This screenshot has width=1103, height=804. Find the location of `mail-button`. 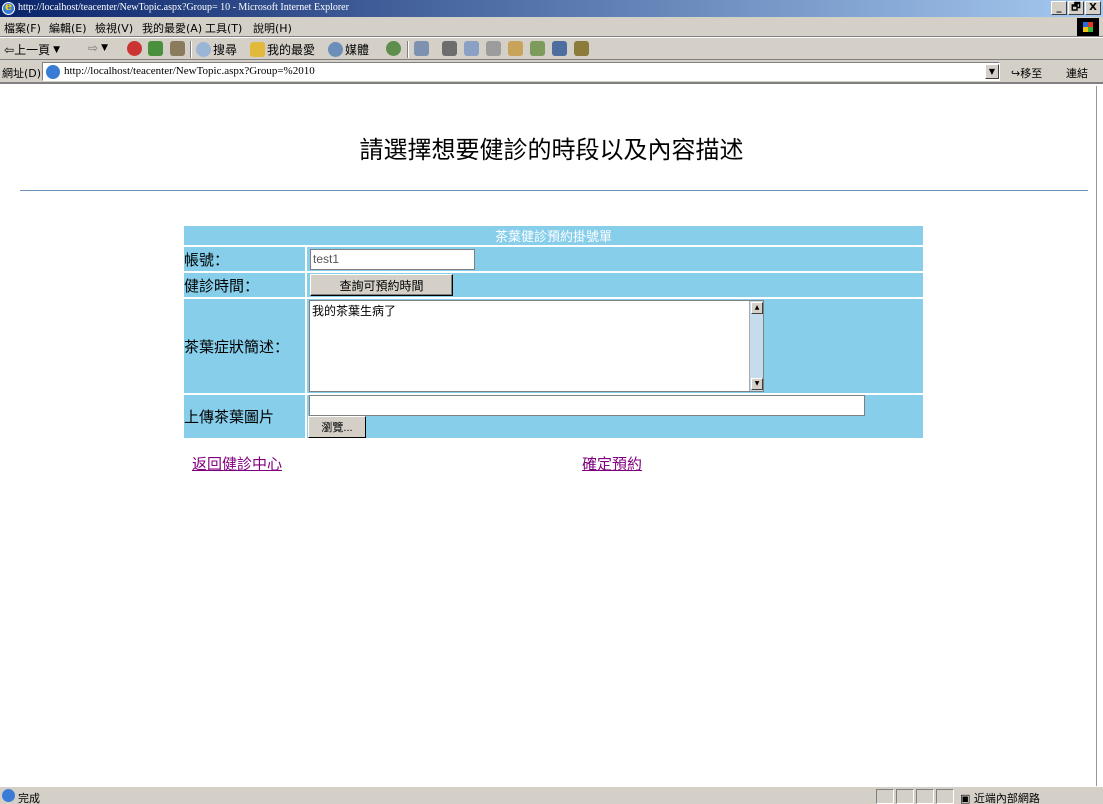

mail-button is located at coordinates (422, 48).